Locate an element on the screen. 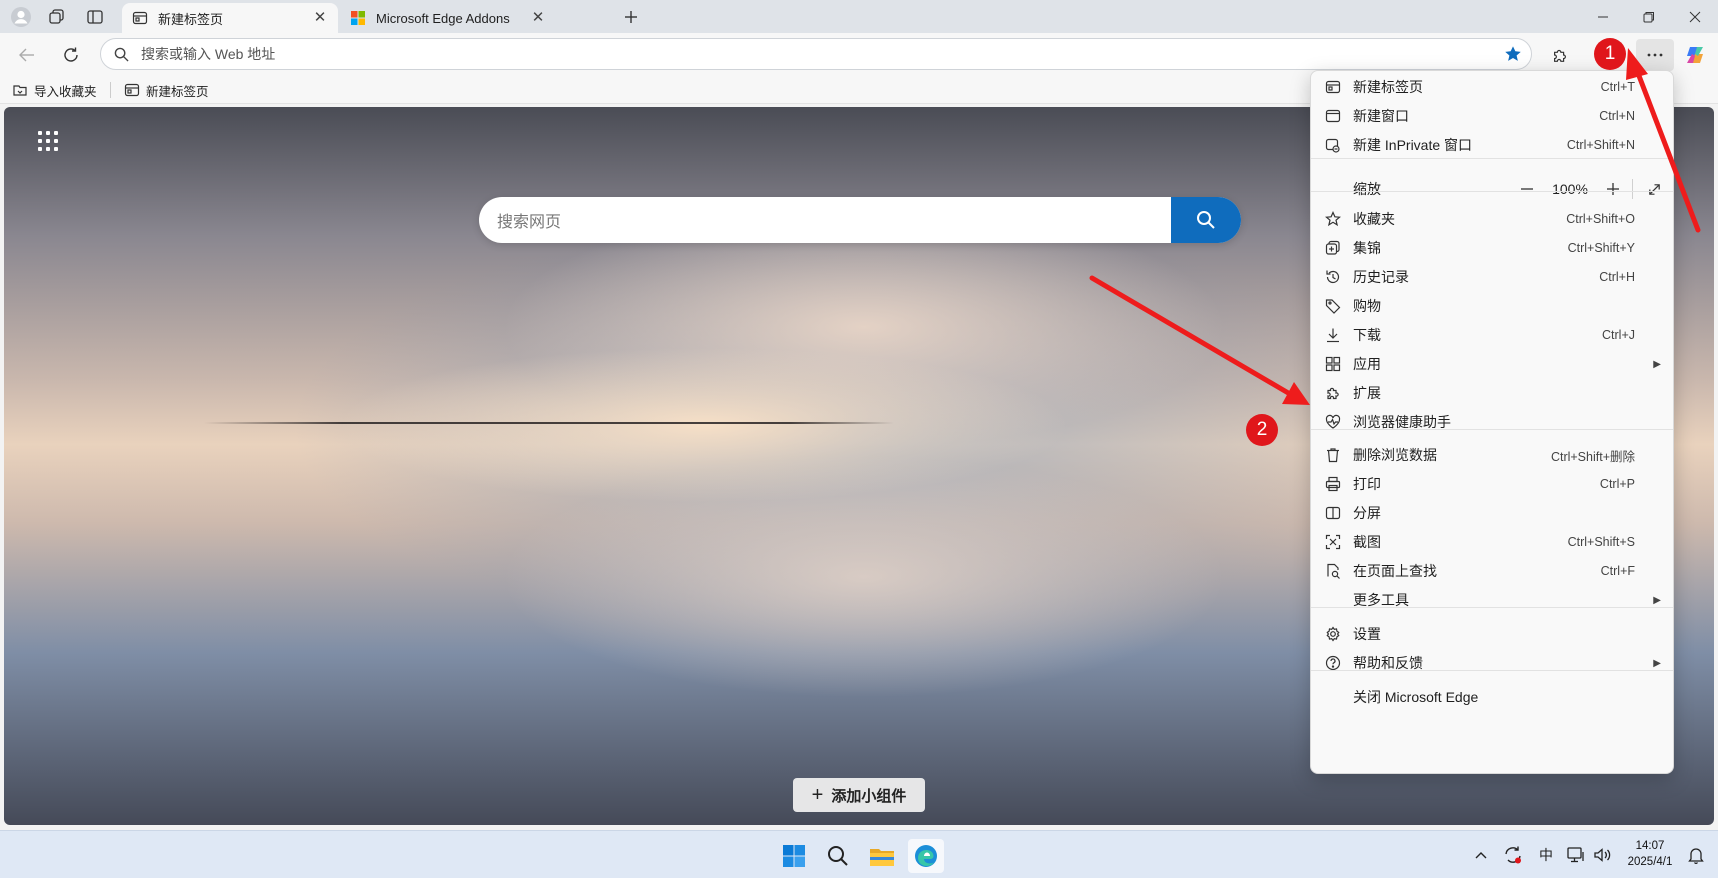  menu-item-label: 下载 is located at coordinates (1367, 335).